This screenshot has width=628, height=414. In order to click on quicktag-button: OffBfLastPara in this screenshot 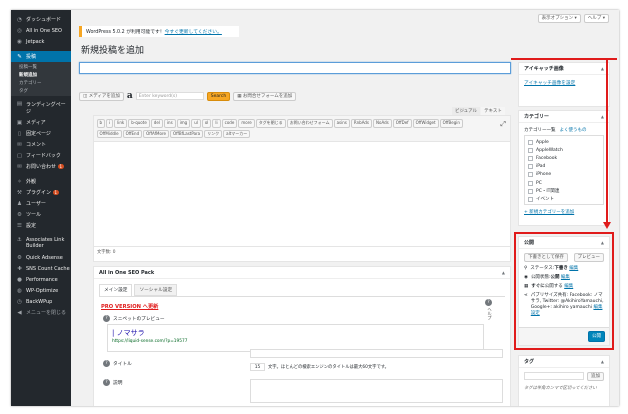, I will do `click(186, 133)`.